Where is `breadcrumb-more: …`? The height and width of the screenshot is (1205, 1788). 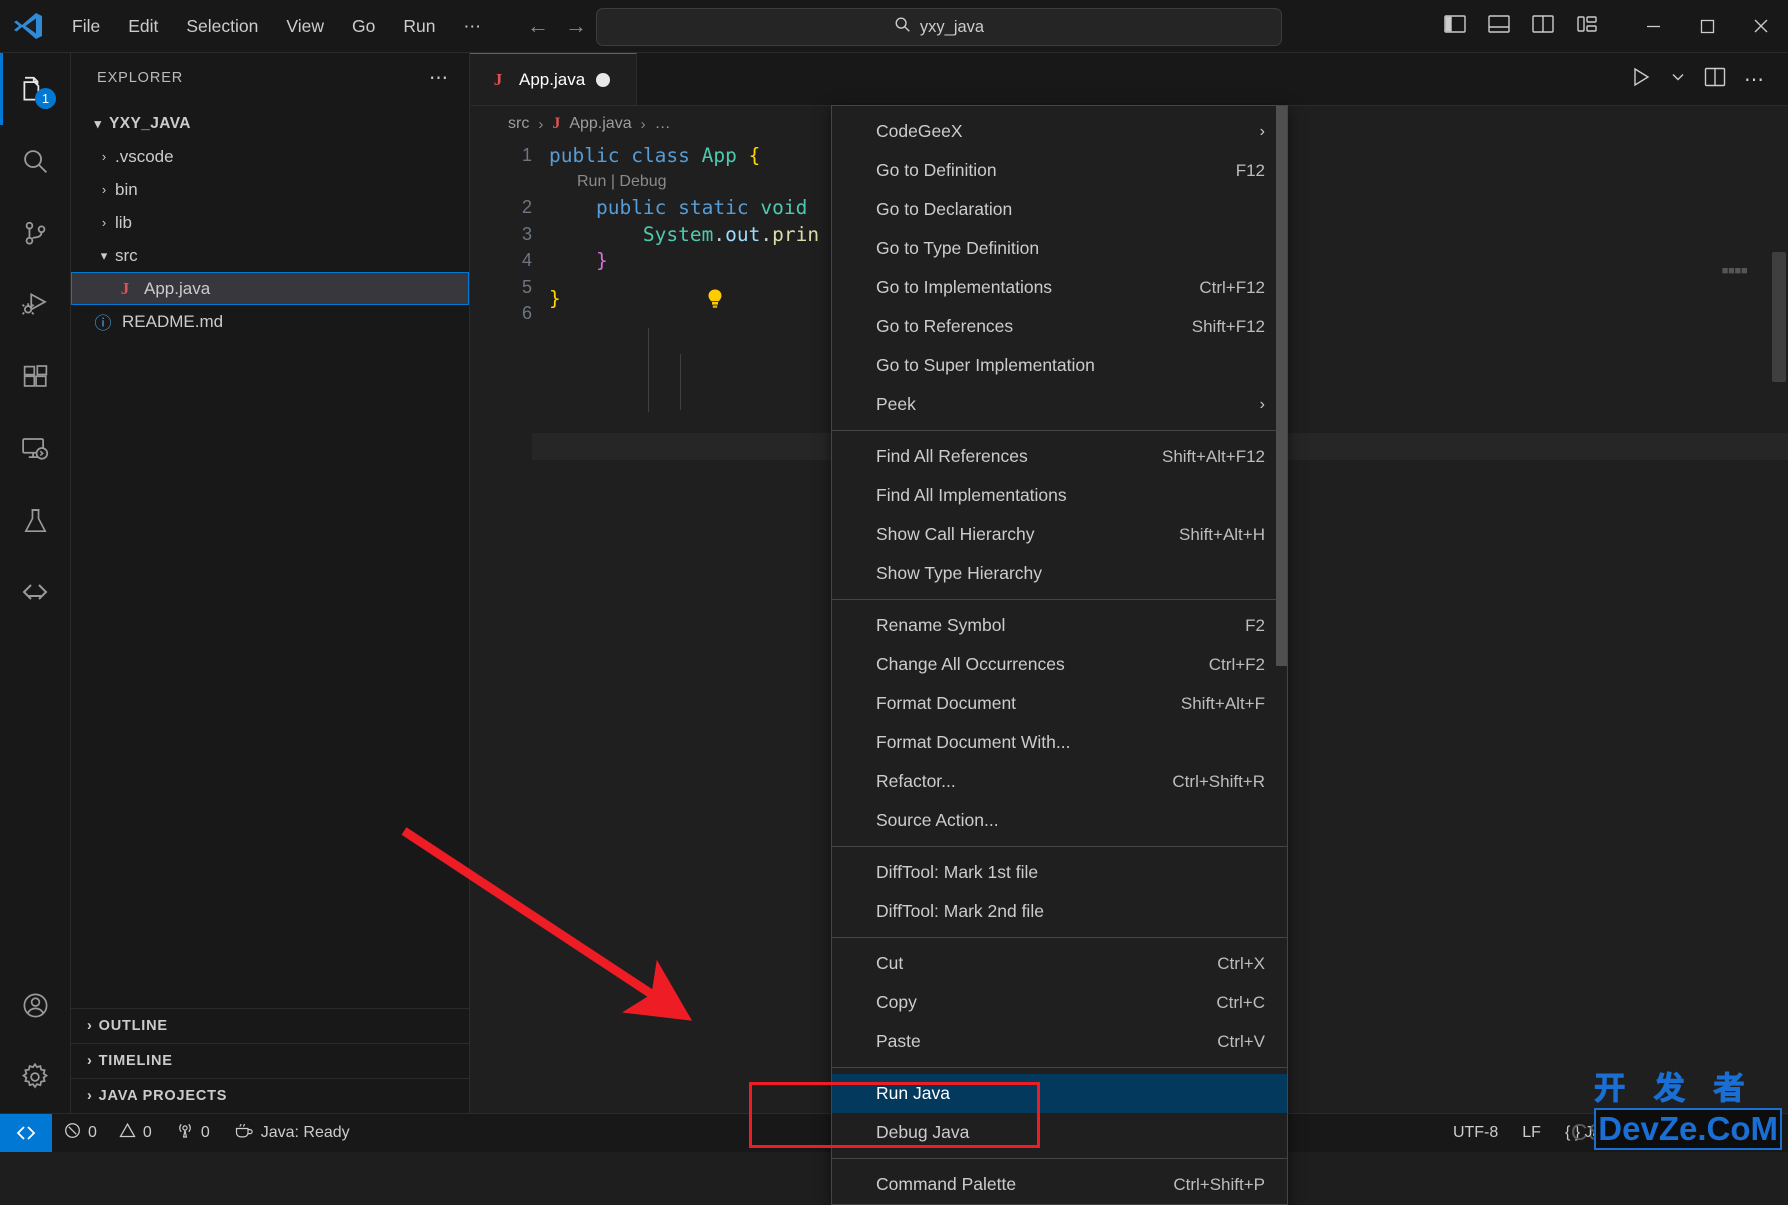 breadcrumb-more: … is located at coordinates (663, 124).